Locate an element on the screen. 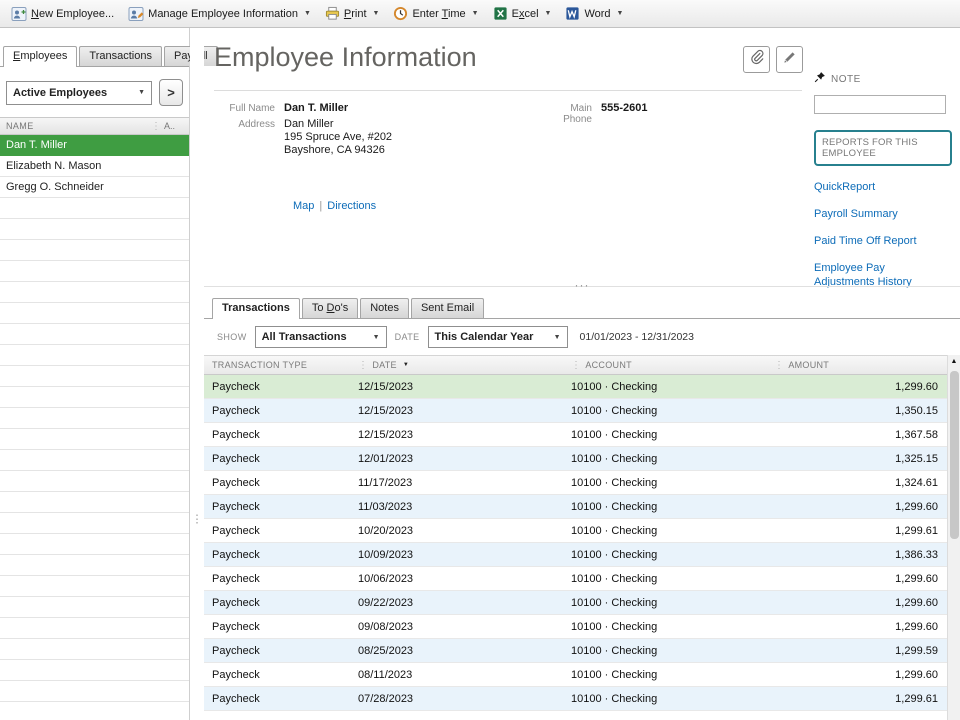 This screenshot has height=720, width=960. paperclip-icon is located at coordinates (757, 59).